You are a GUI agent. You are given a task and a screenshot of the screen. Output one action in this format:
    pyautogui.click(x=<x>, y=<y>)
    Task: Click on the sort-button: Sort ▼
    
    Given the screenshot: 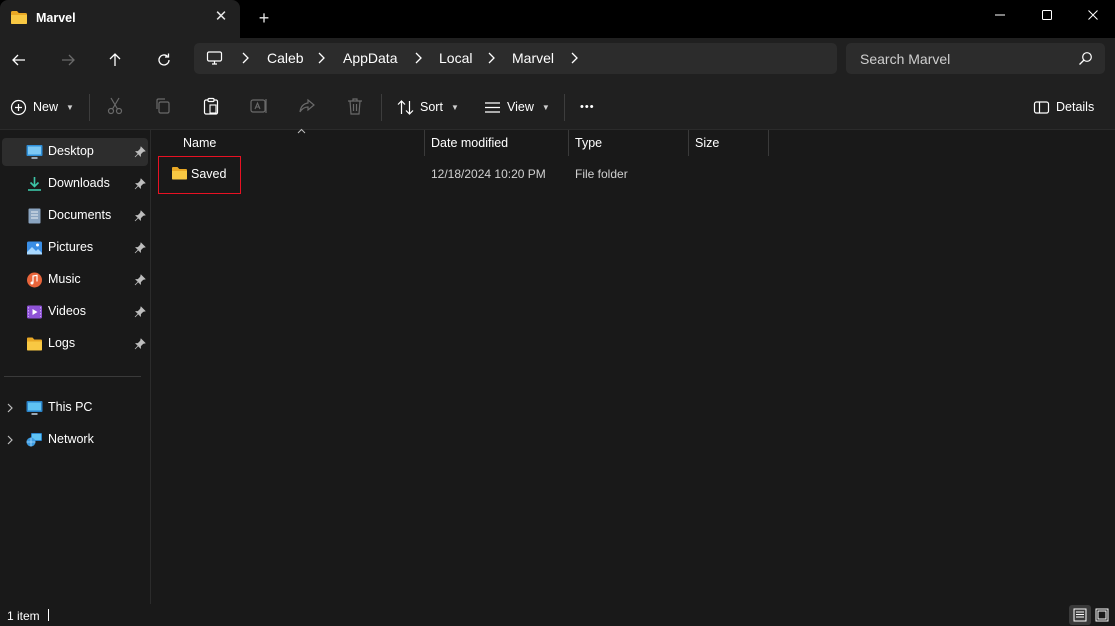 What is the action you would take?
    pyautogui.click(x=428, y=107)
    